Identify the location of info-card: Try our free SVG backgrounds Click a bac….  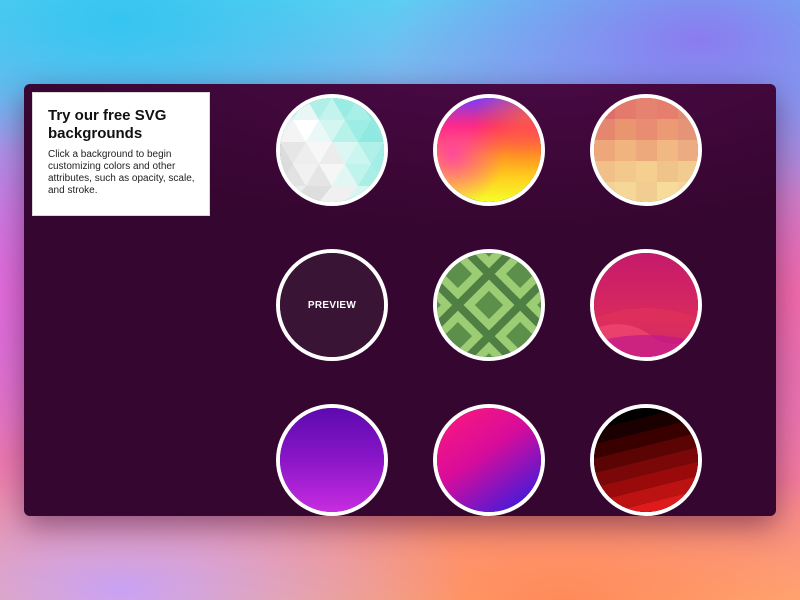
(121, 154).